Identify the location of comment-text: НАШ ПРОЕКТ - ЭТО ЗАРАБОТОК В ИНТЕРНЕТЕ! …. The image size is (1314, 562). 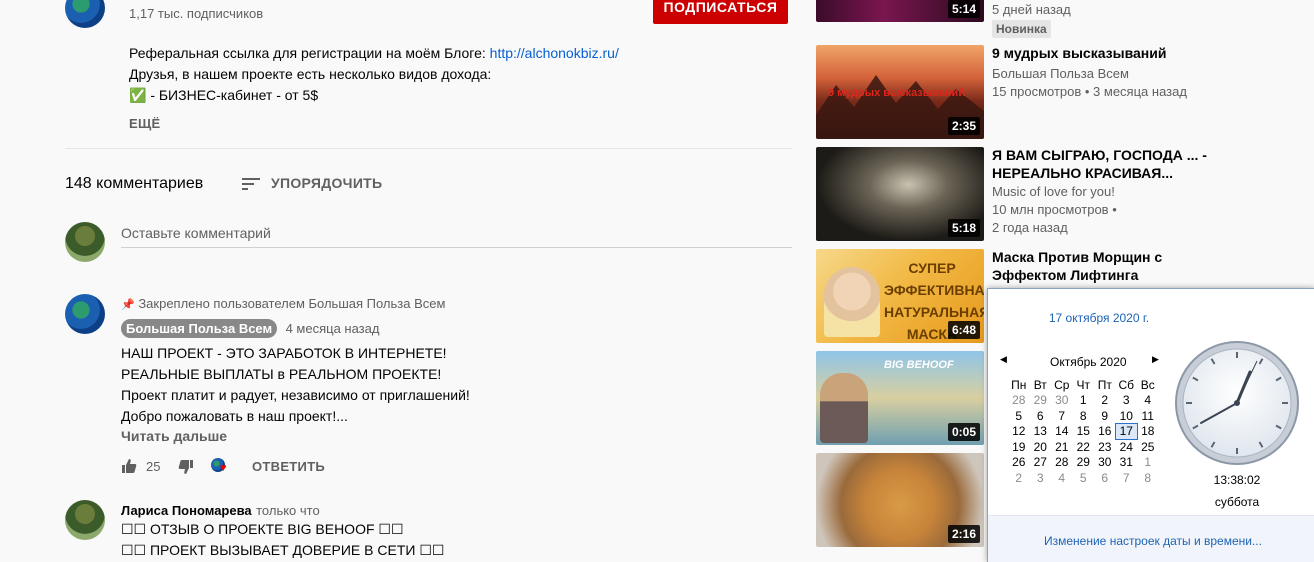
(295, 384).